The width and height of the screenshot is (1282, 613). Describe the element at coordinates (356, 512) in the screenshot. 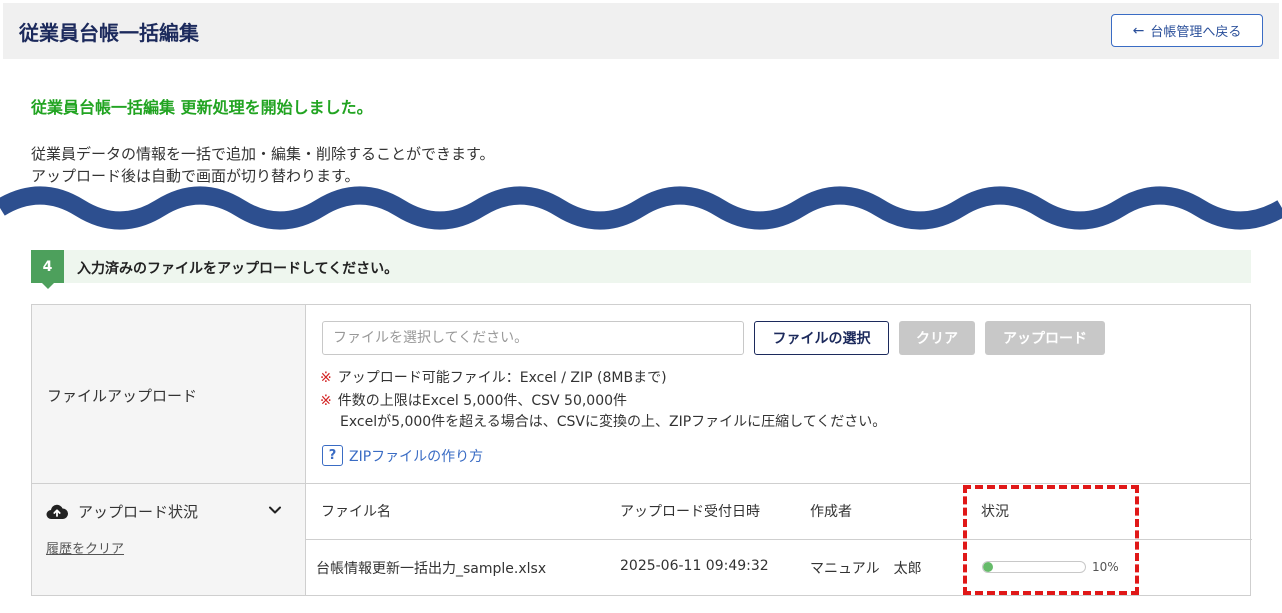

I see `column-header-file: ファイル名` at that location.